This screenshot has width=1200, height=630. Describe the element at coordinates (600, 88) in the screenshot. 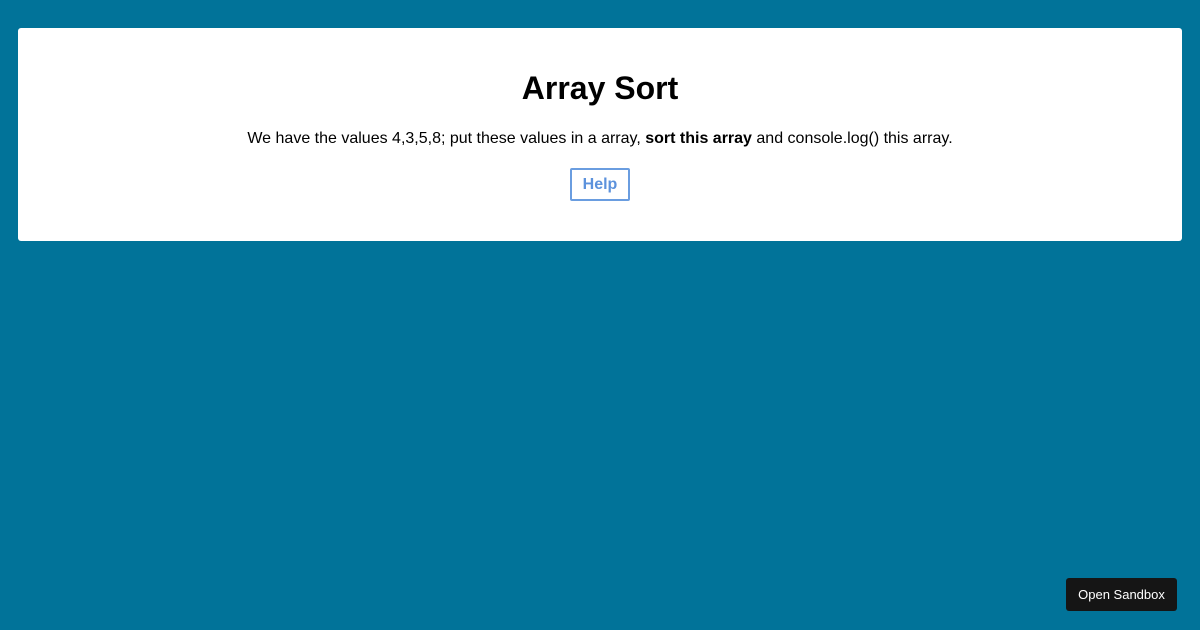

I see `page-title: Array Sort` at that location.